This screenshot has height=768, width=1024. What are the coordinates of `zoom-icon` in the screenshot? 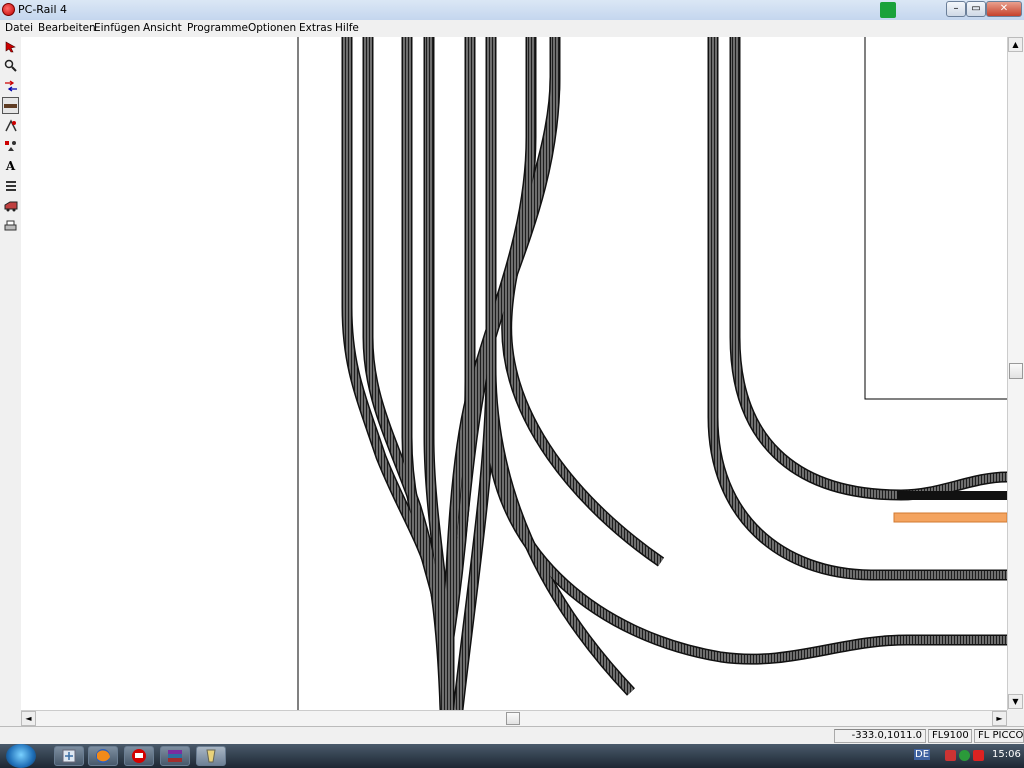 It's located at (10, 65).